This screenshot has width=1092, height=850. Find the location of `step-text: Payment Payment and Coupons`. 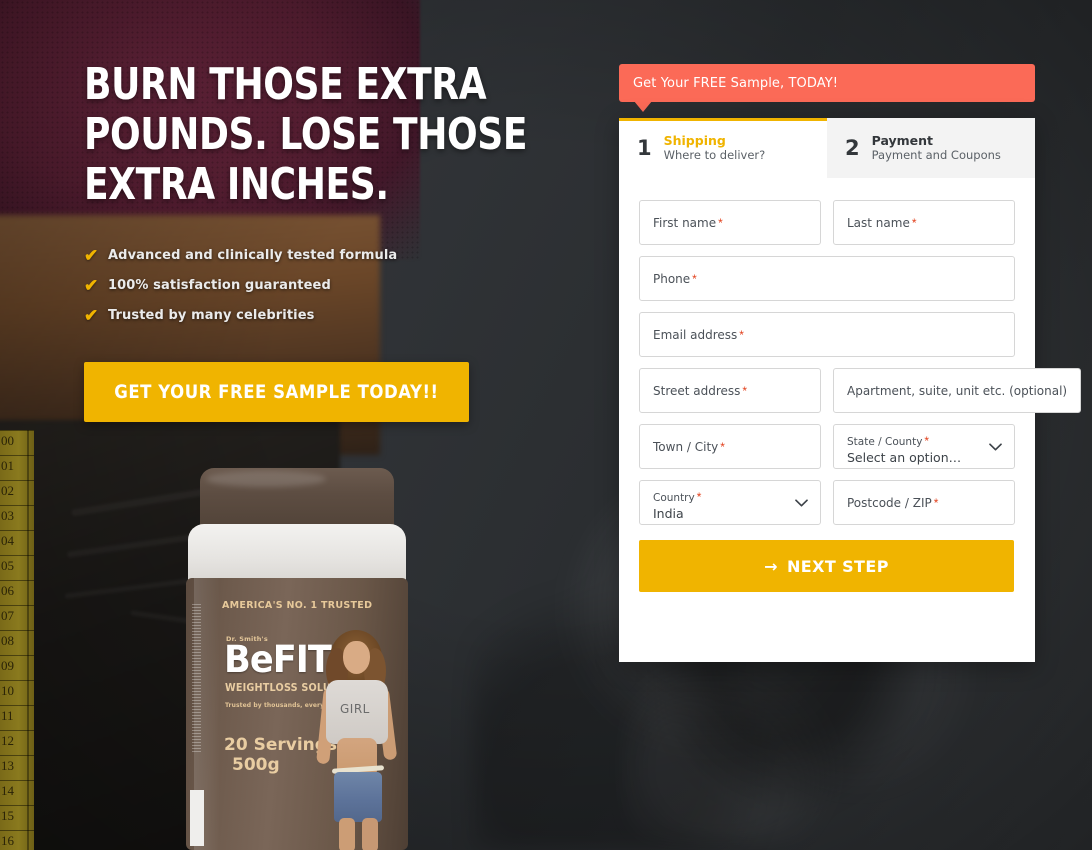

step-text: Payment Payment and Coupons is located at coordinates (936, 148).